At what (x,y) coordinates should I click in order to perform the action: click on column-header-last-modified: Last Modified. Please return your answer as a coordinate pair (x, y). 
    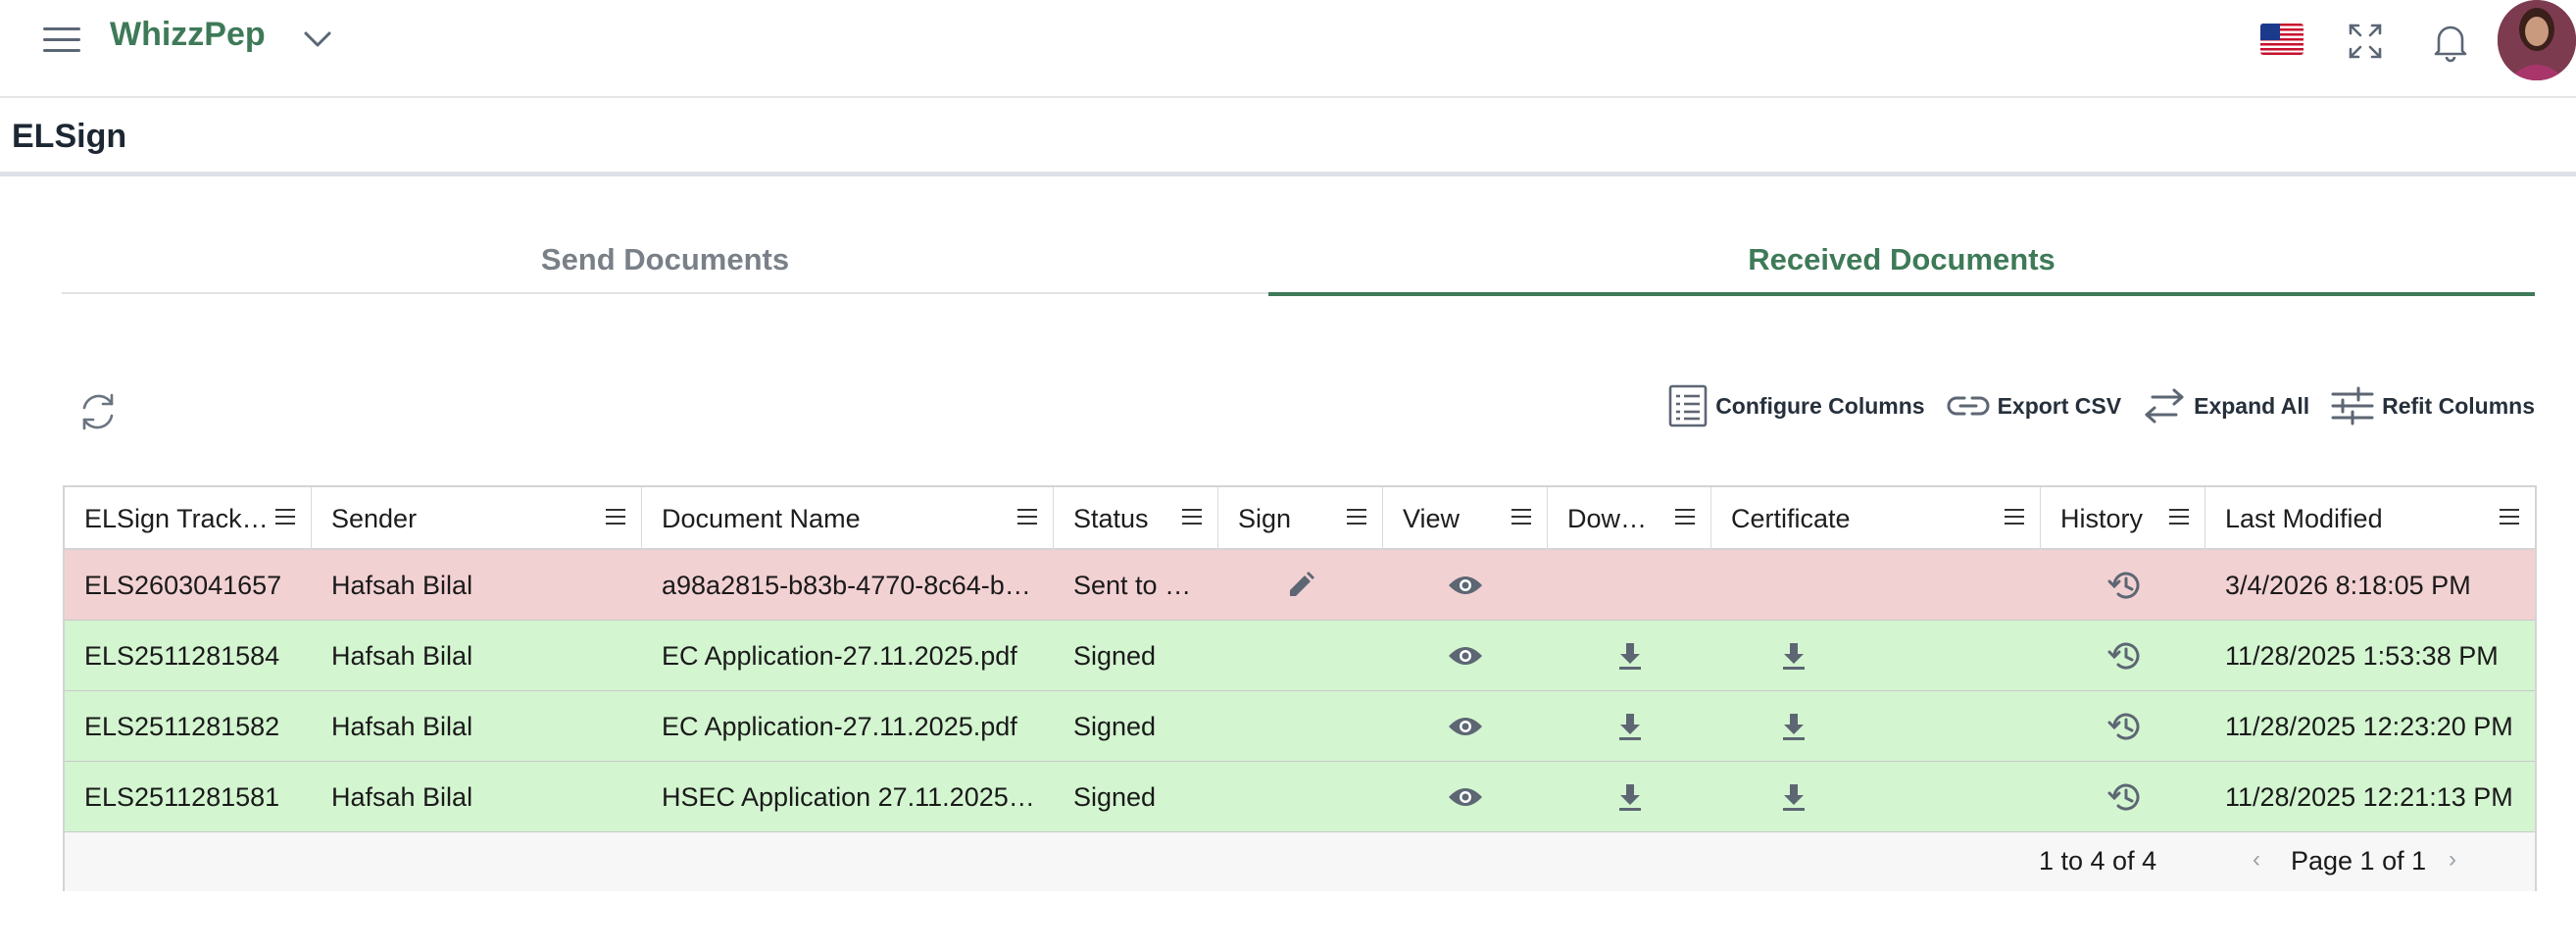
    Looking at the image, I should click on (2370, 519).